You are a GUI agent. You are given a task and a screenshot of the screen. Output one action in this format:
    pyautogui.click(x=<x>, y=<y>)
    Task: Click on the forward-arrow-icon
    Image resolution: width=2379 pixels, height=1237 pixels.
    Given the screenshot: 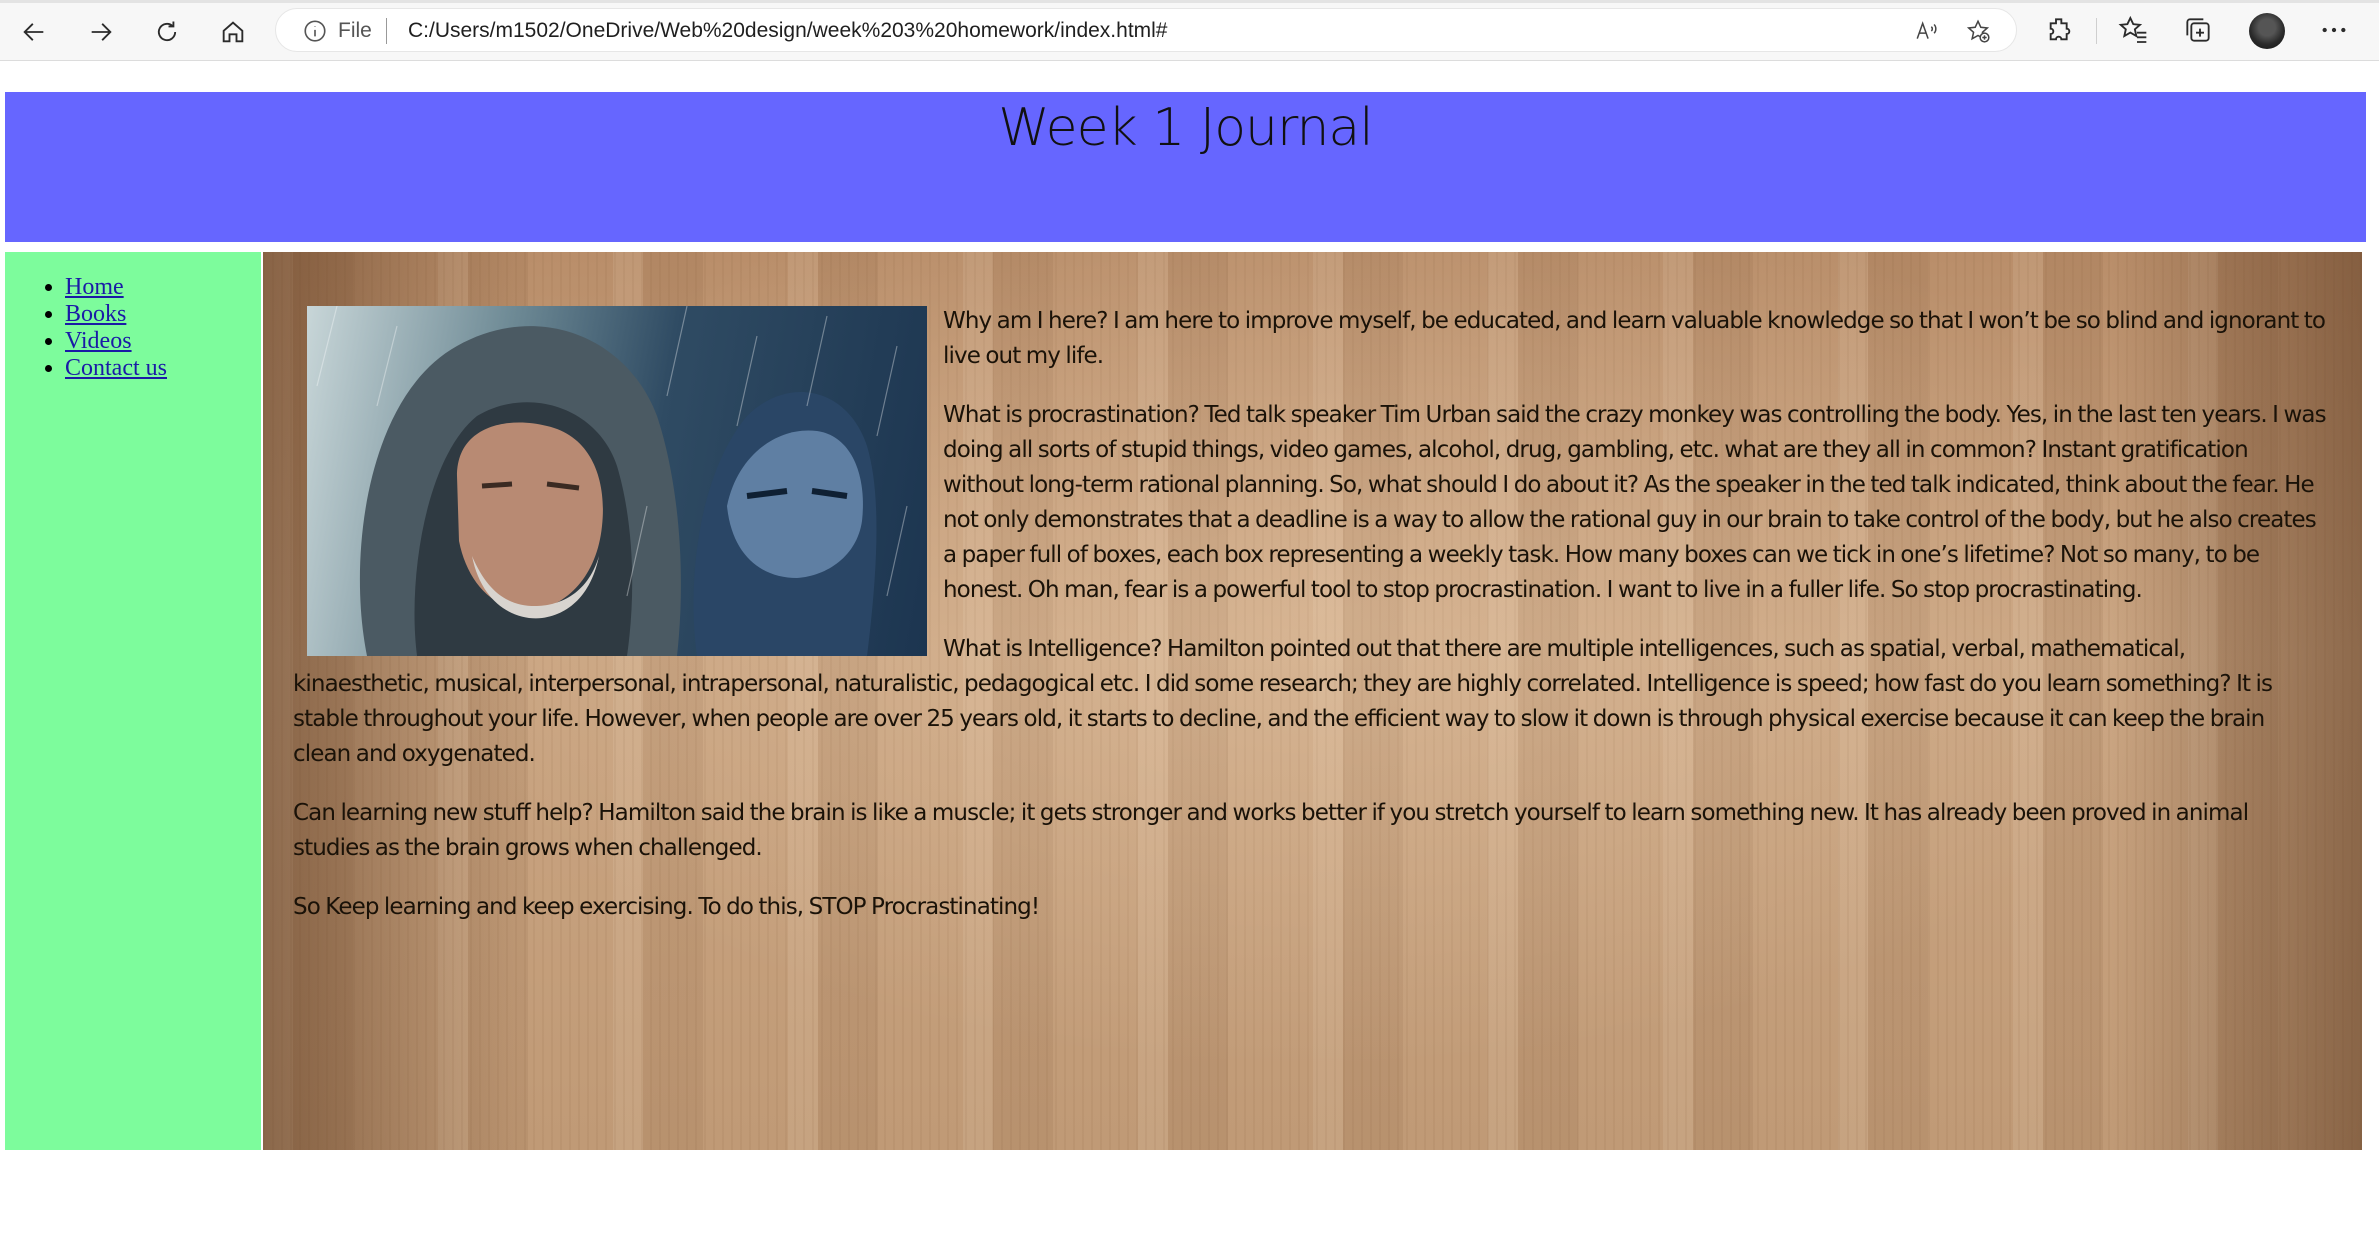 What is the action you would take?
    pyautogui.click(x=101, y=32)
    